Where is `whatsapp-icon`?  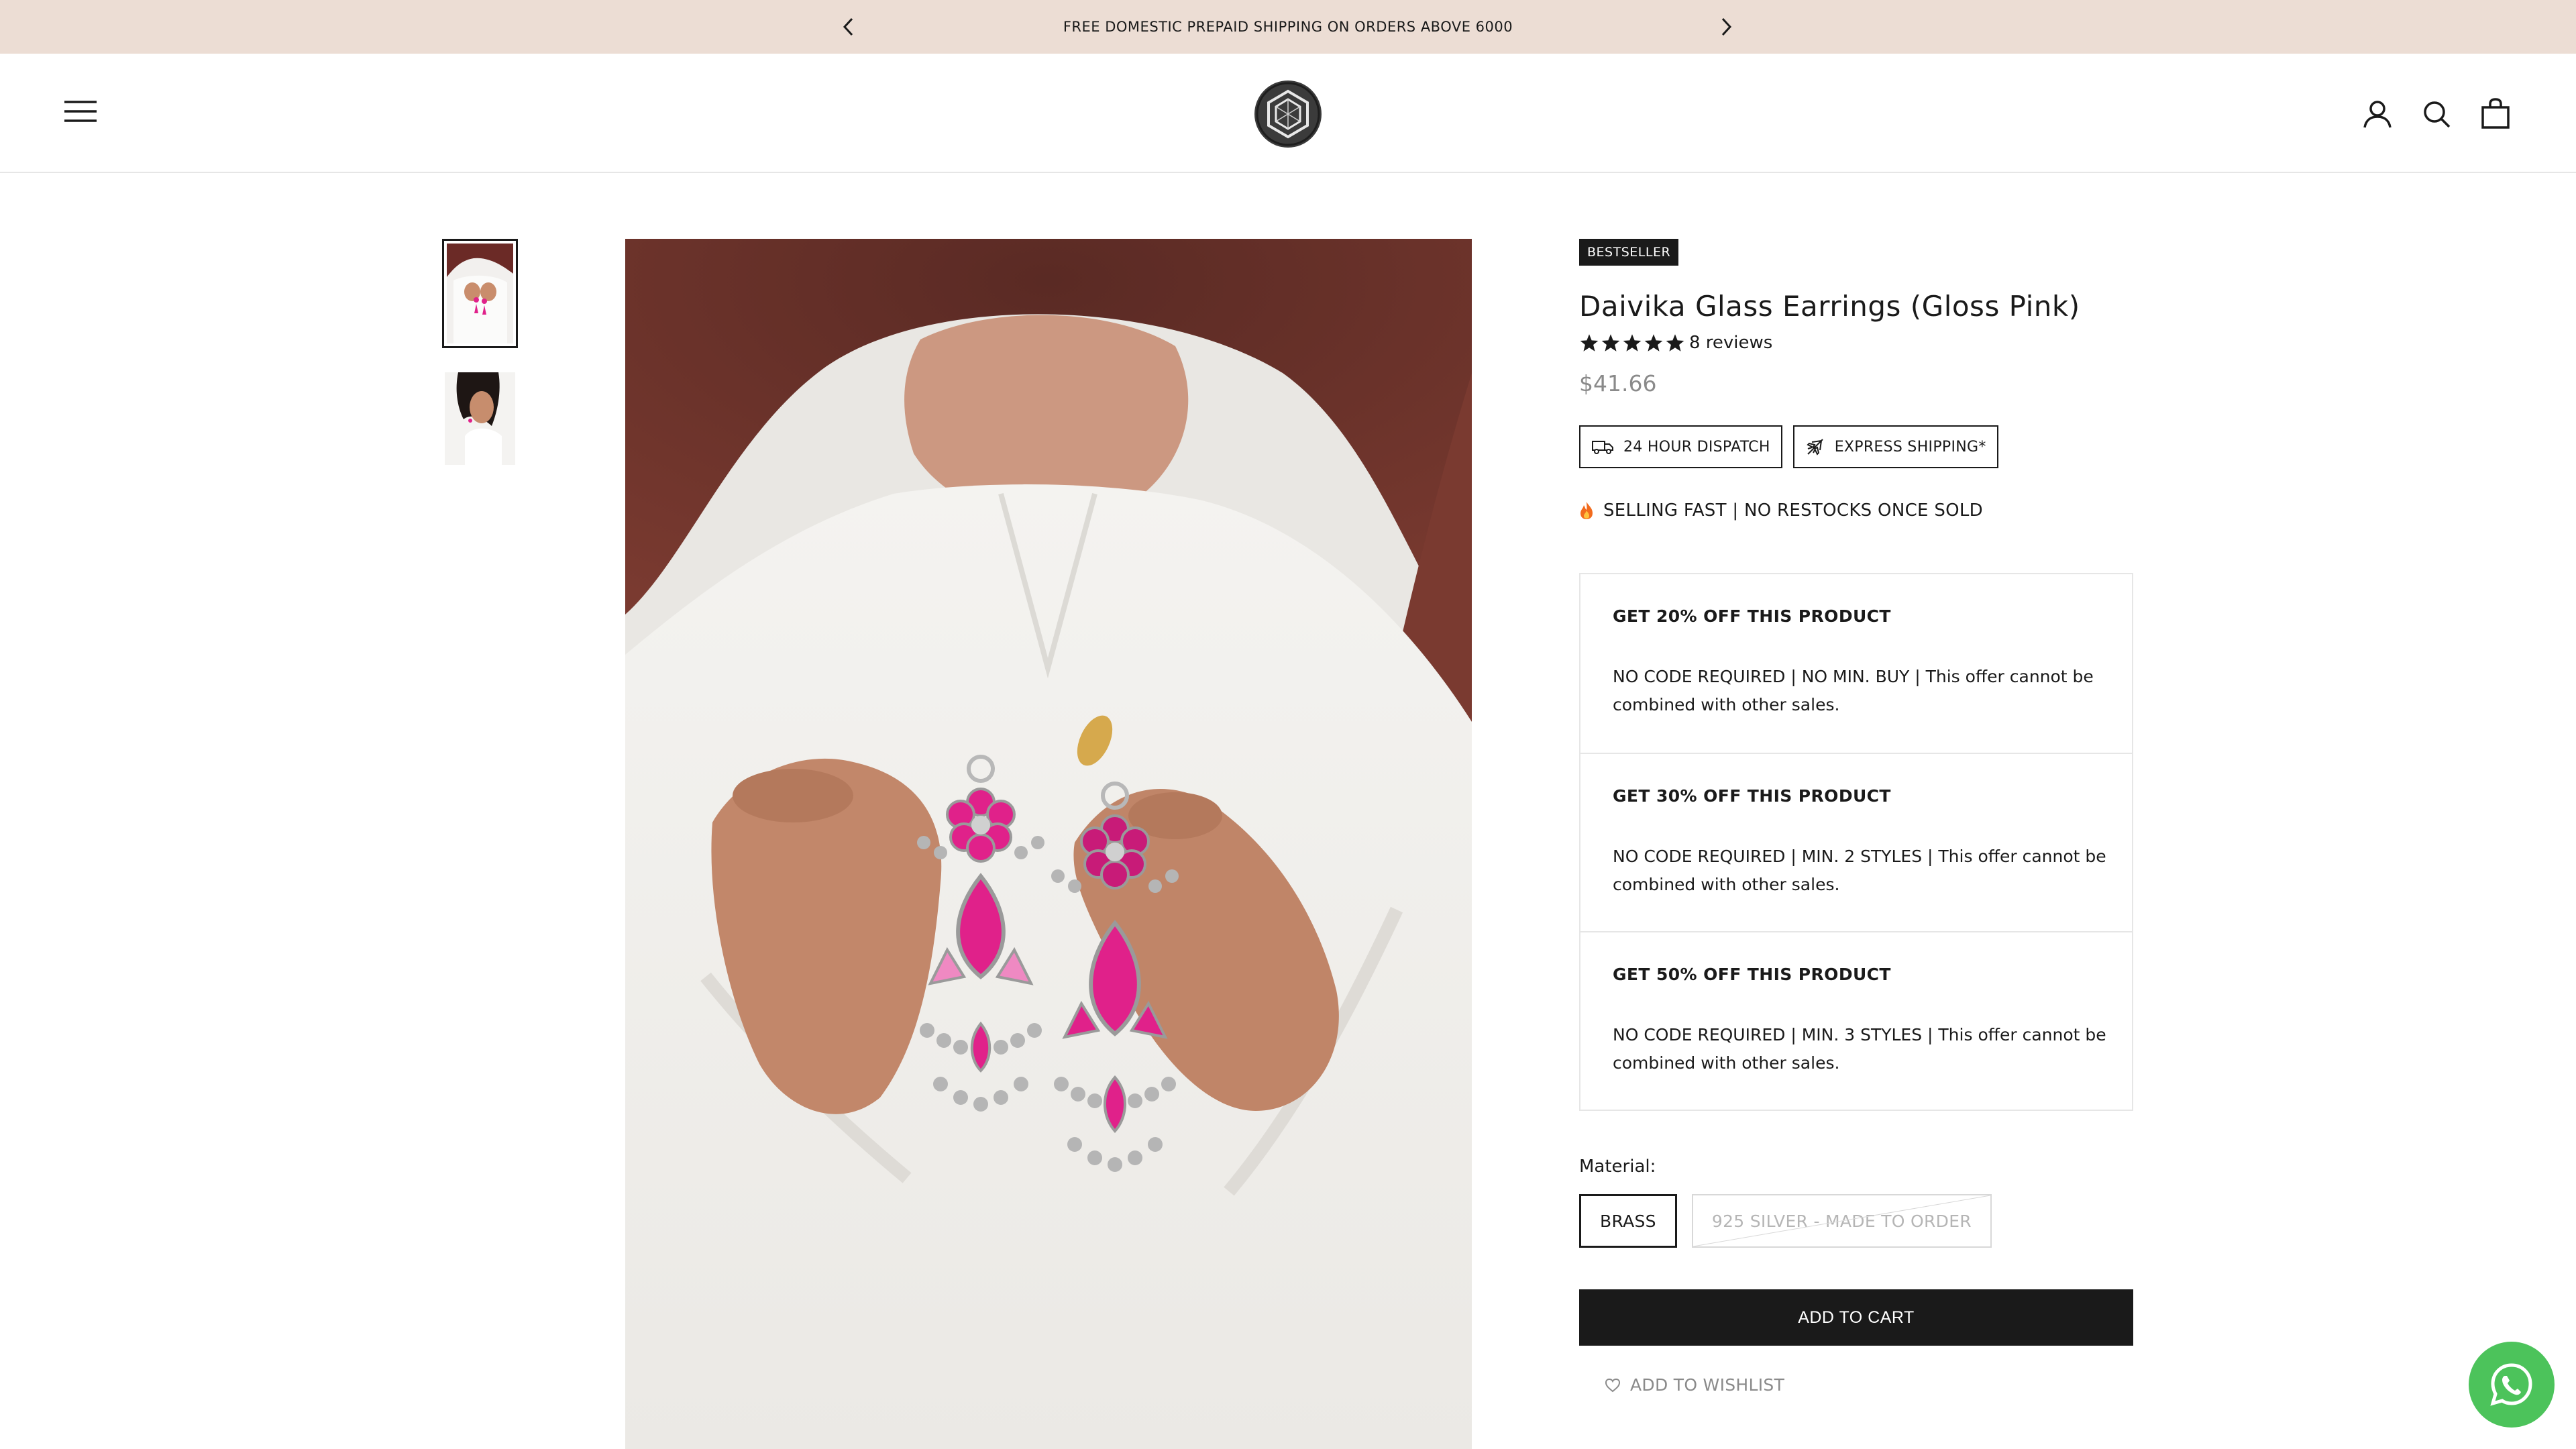
whatsapp-icon is located at coordinates (2511, 1384).